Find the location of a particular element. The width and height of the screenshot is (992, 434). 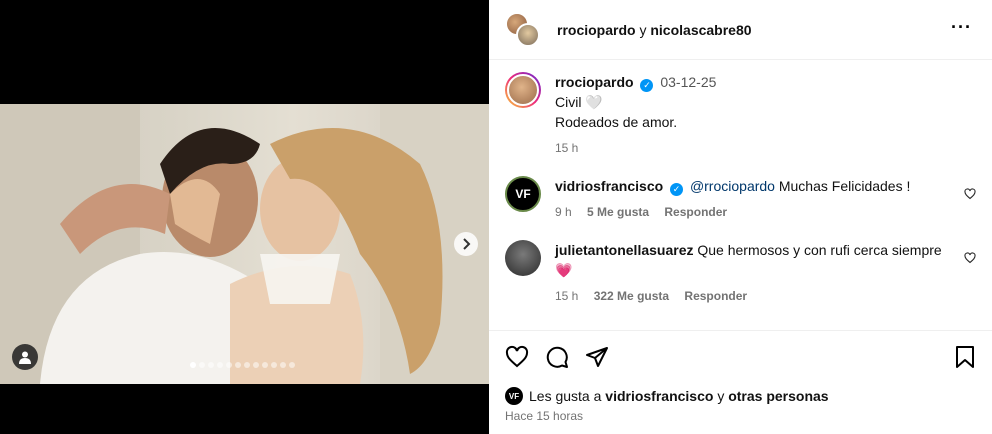

username-link: rrociopardo is located at coordinates (594, 82).